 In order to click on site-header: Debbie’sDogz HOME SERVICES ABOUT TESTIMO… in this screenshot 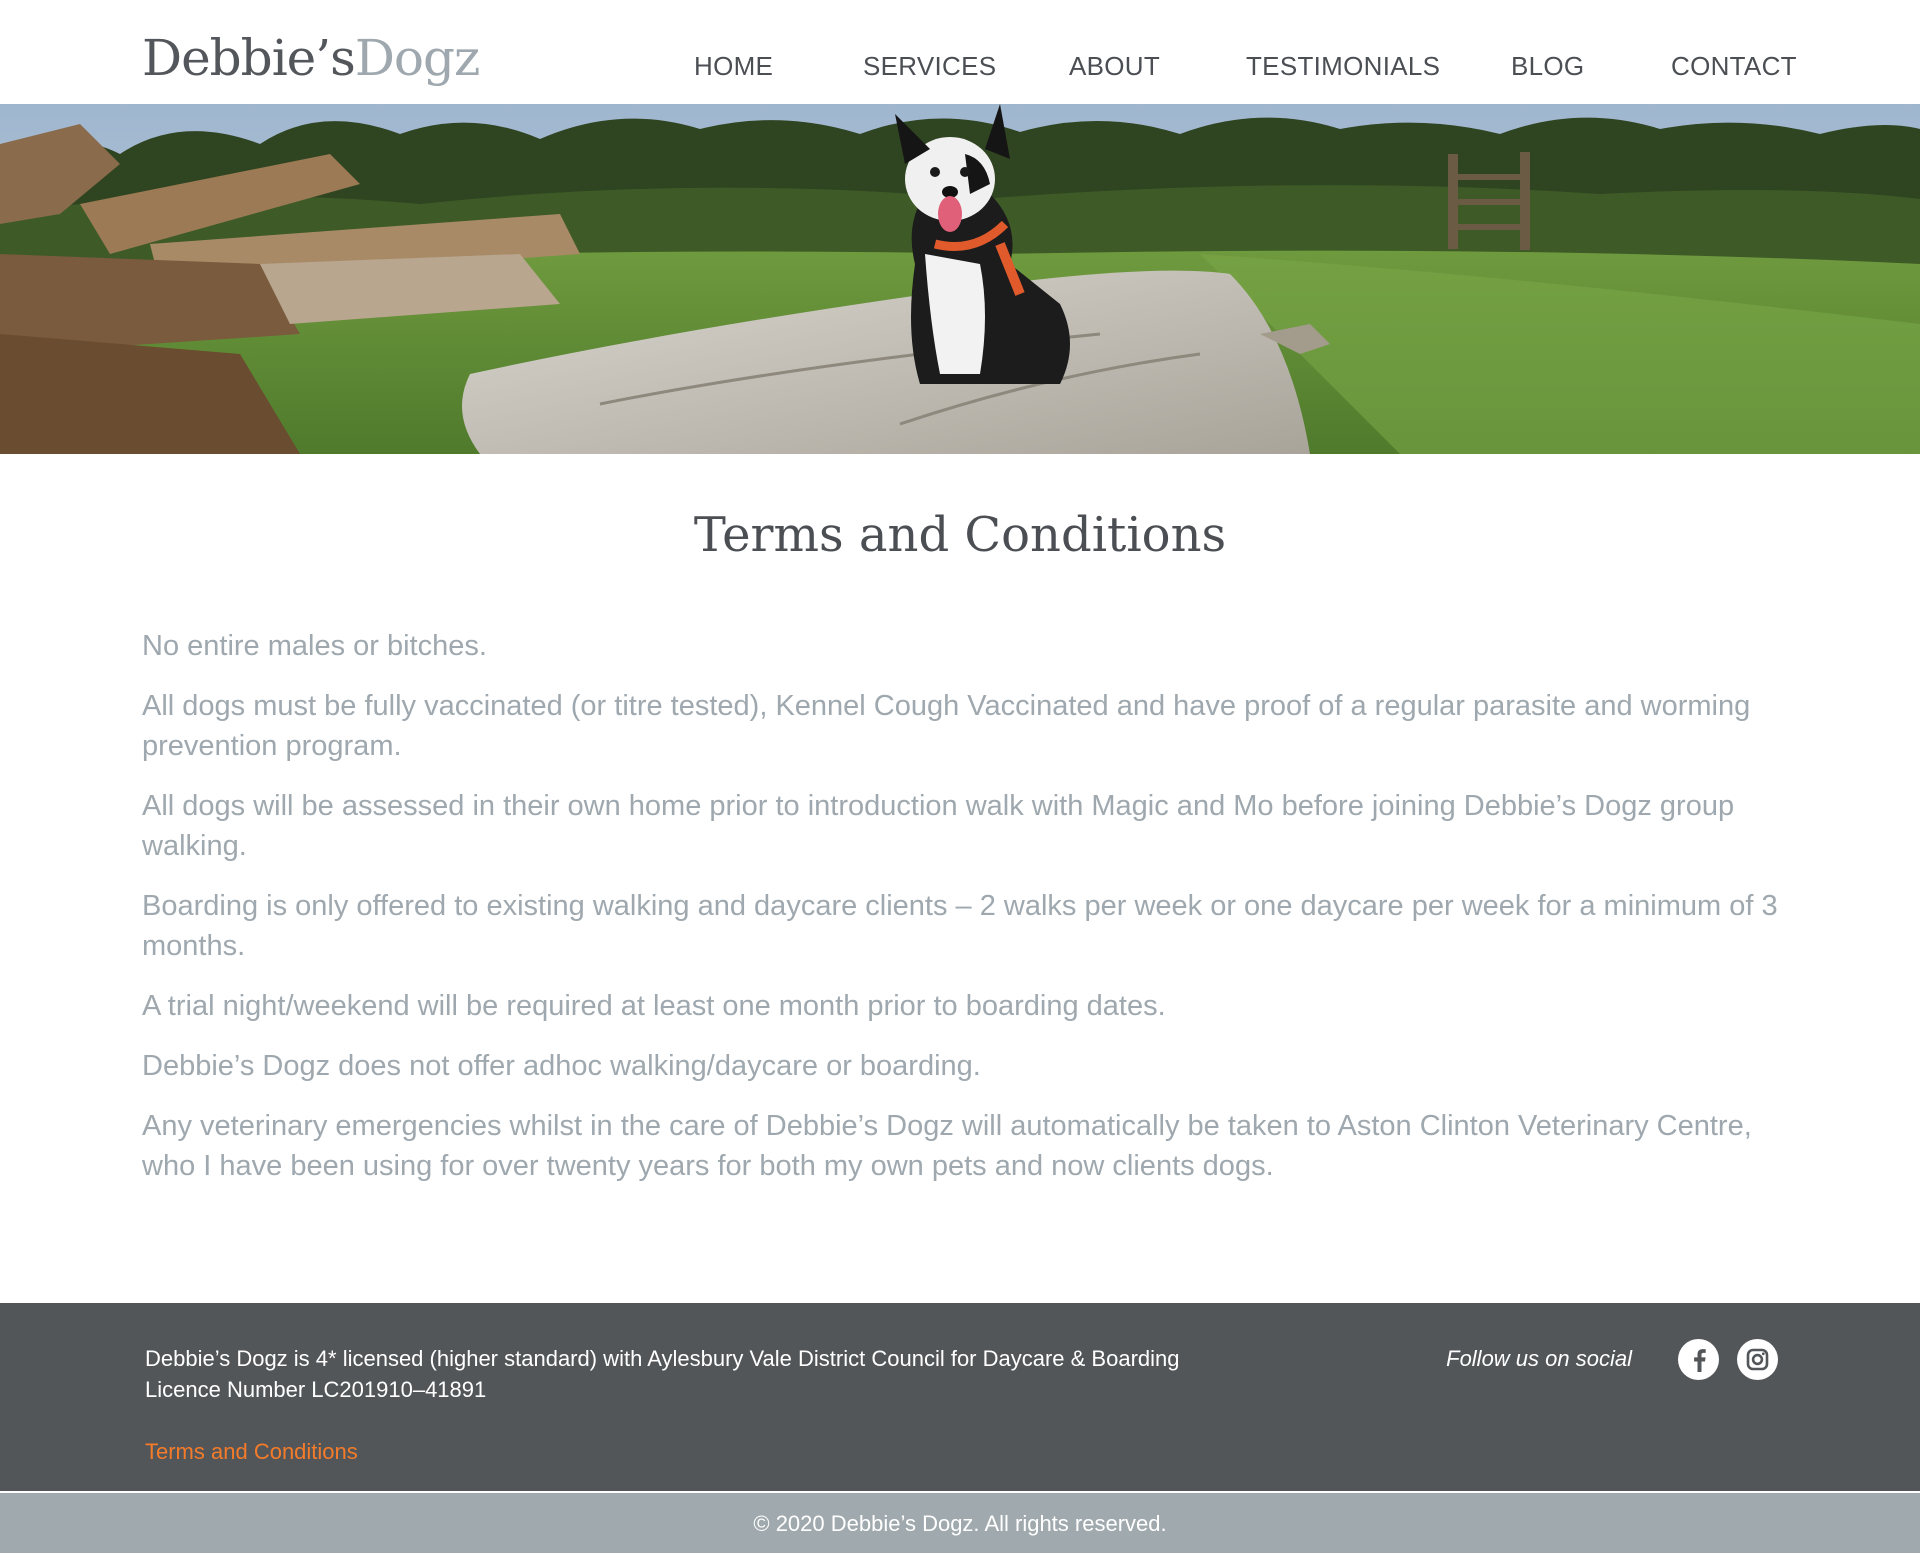, I will do `click(960, 52)`.